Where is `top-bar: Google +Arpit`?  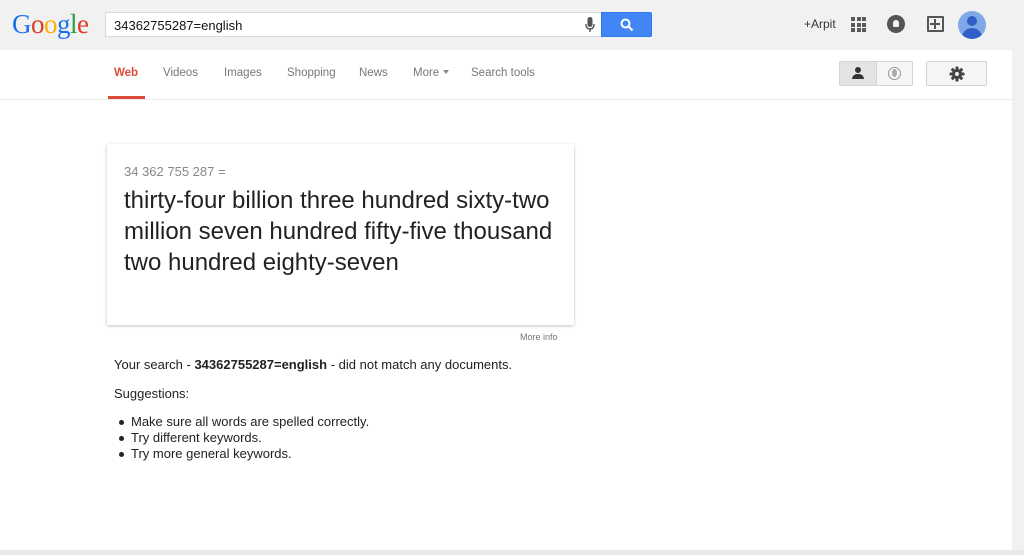 top-bar: Google +Arpit is located at coordinates (512, 25).